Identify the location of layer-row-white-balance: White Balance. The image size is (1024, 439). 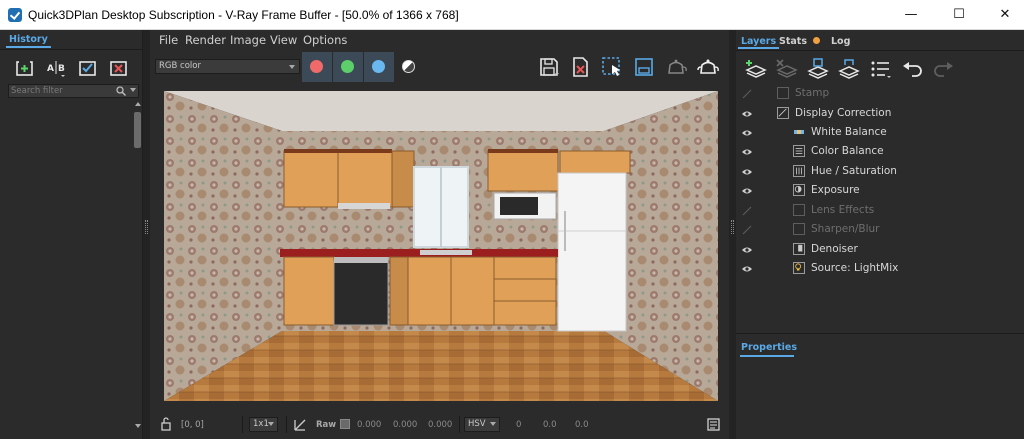
(880, 132).